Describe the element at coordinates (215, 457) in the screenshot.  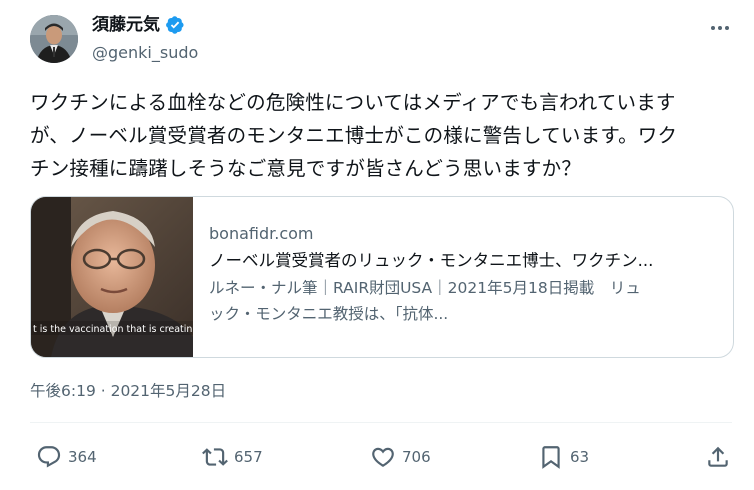
I see `retweet-icon` at that location.